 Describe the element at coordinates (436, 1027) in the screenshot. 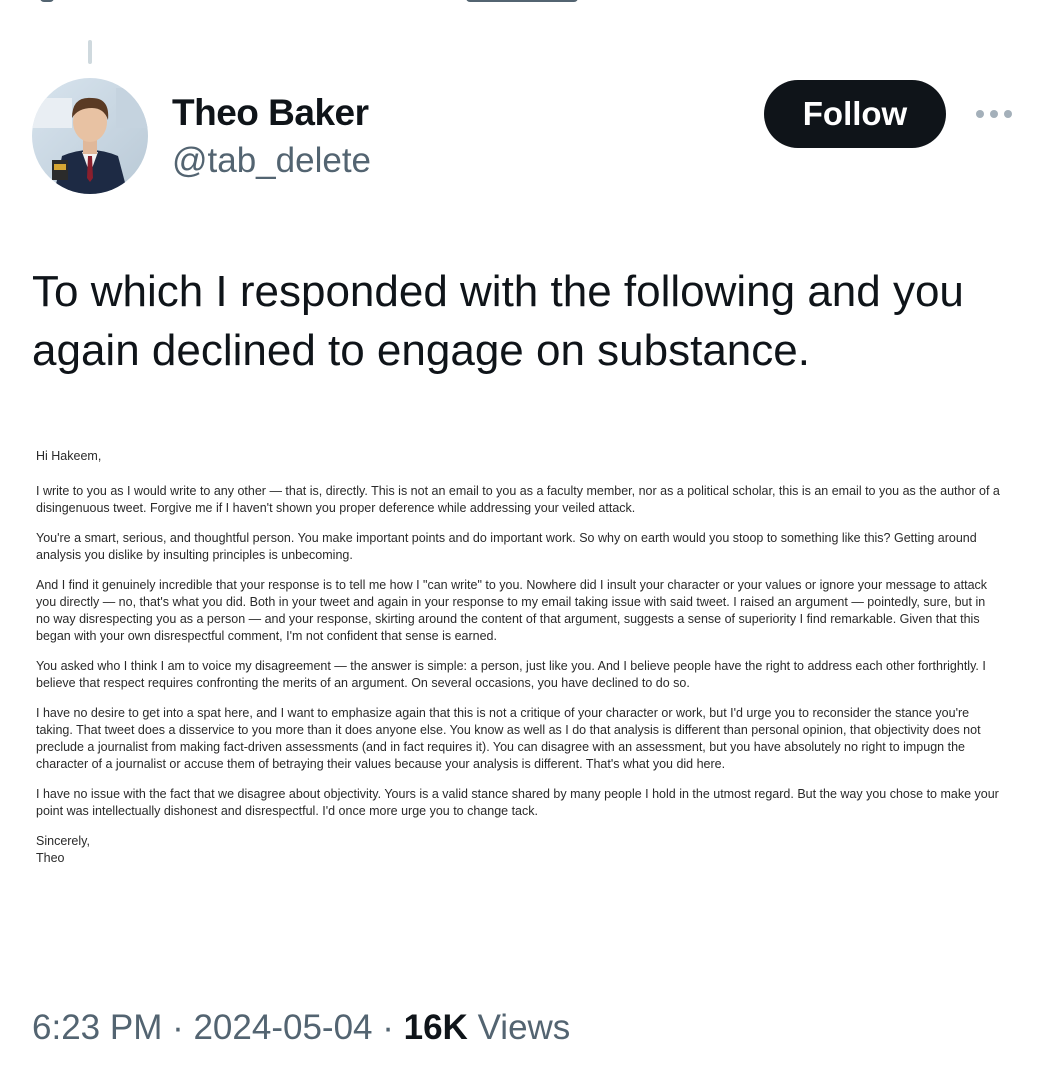

I see `views-count: 16K` at that location.